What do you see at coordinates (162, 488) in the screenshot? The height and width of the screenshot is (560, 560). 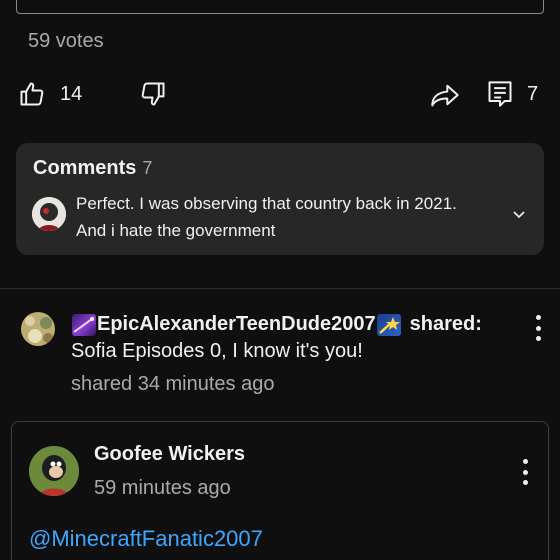 I see `post-timestamp: 59 minutes ago` at bounding box center [162, 488].